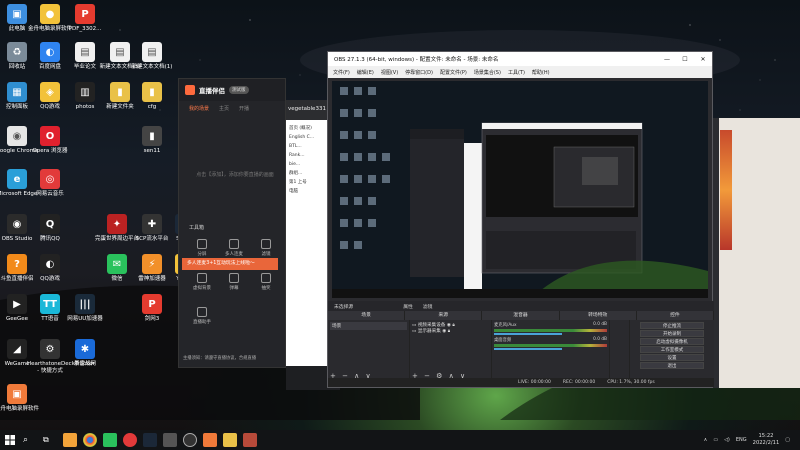 This screenshot has width=800, height=450. I want to click on app-icon: ◐, so click(50, 264).